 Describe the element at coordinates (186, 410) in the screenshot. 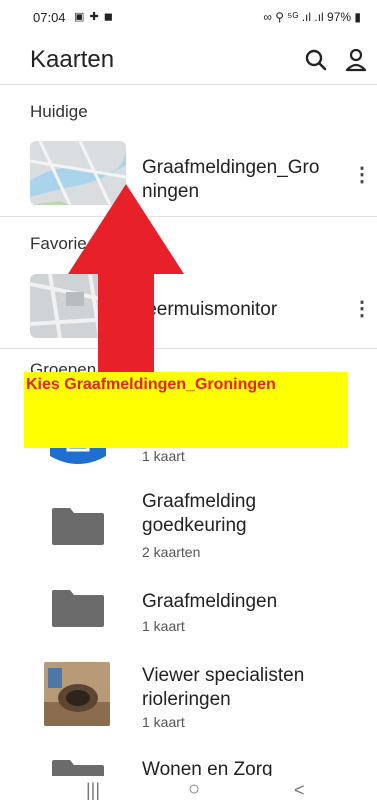

I see `instruction-callout: Kies Graafmeldingen_Groningen` at that location.